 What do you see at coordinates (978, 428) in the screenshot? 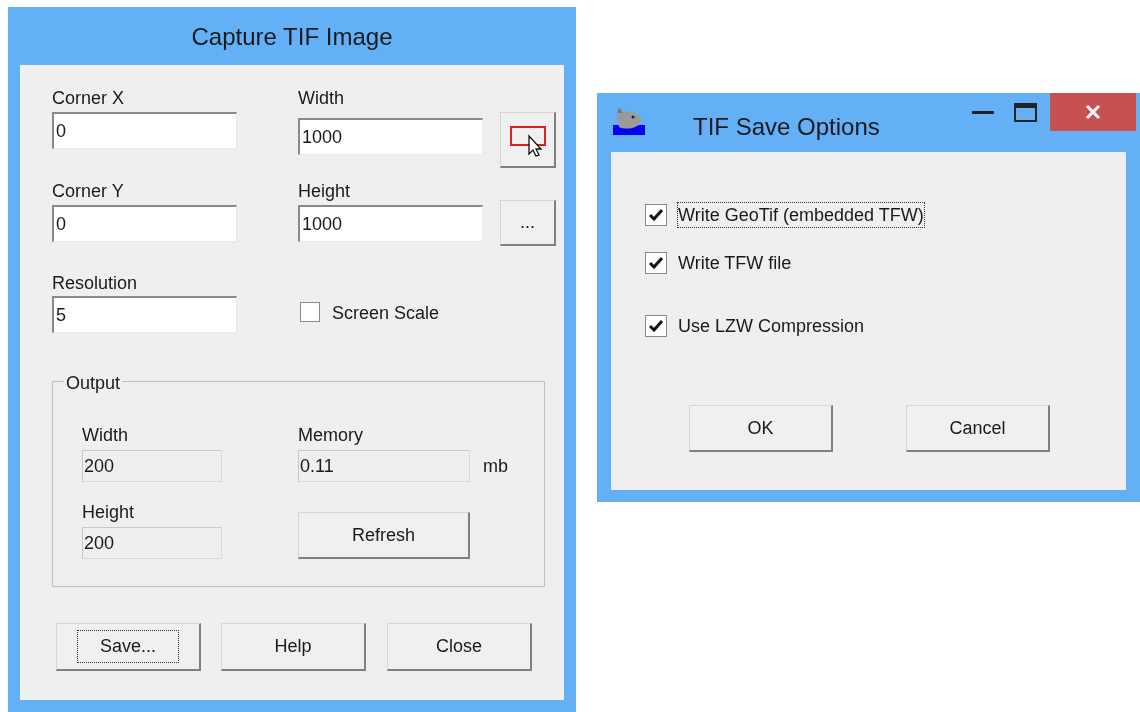
I see `dialog-button: Cancel` at bounding box center [978, 428].